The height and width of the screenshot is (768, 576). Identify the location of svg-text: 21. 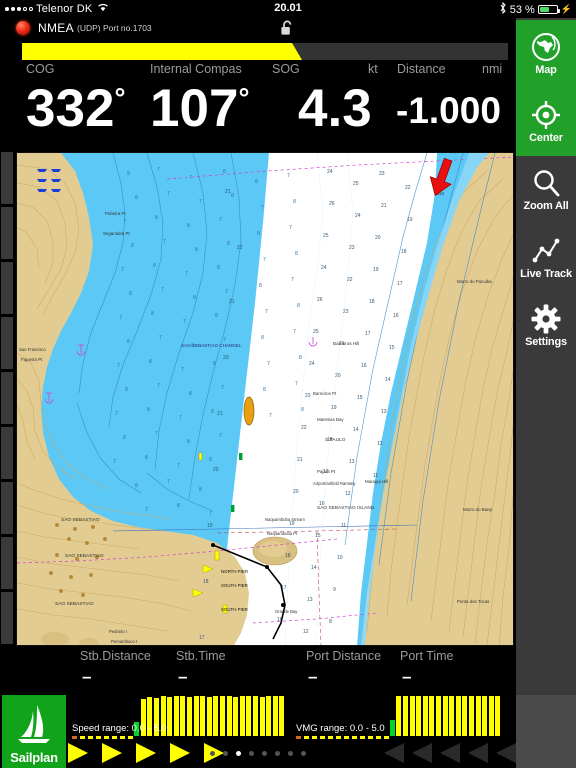
(232, 302).